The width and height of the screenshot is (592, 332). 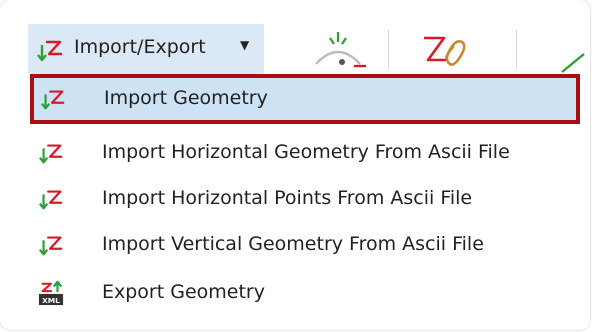 I want to click on compass-button, so click(x=338, y=50).